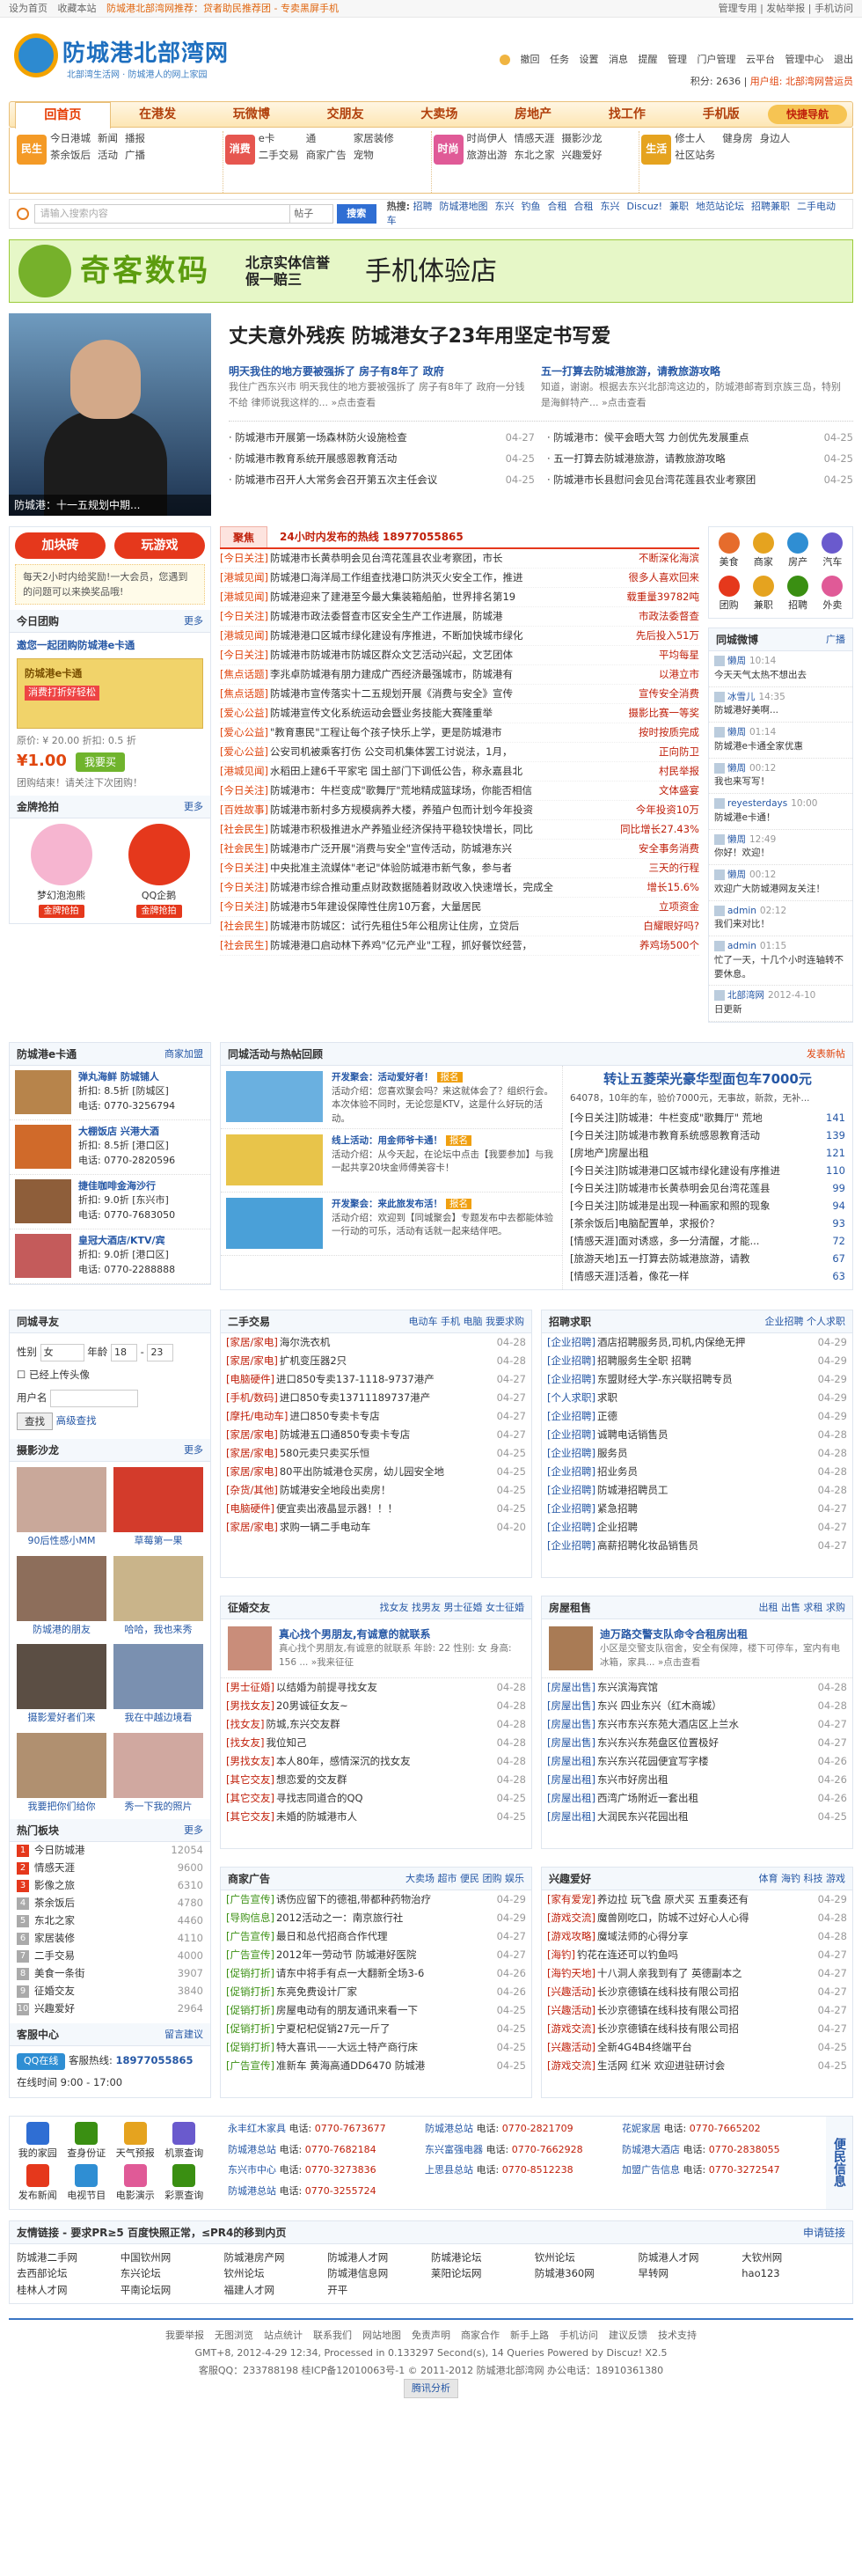 The image size is (862, 2576). Describe the element at coordinates (252, 1361) in the screenshot. I see `item-tag: [家居/家电]` at that location.